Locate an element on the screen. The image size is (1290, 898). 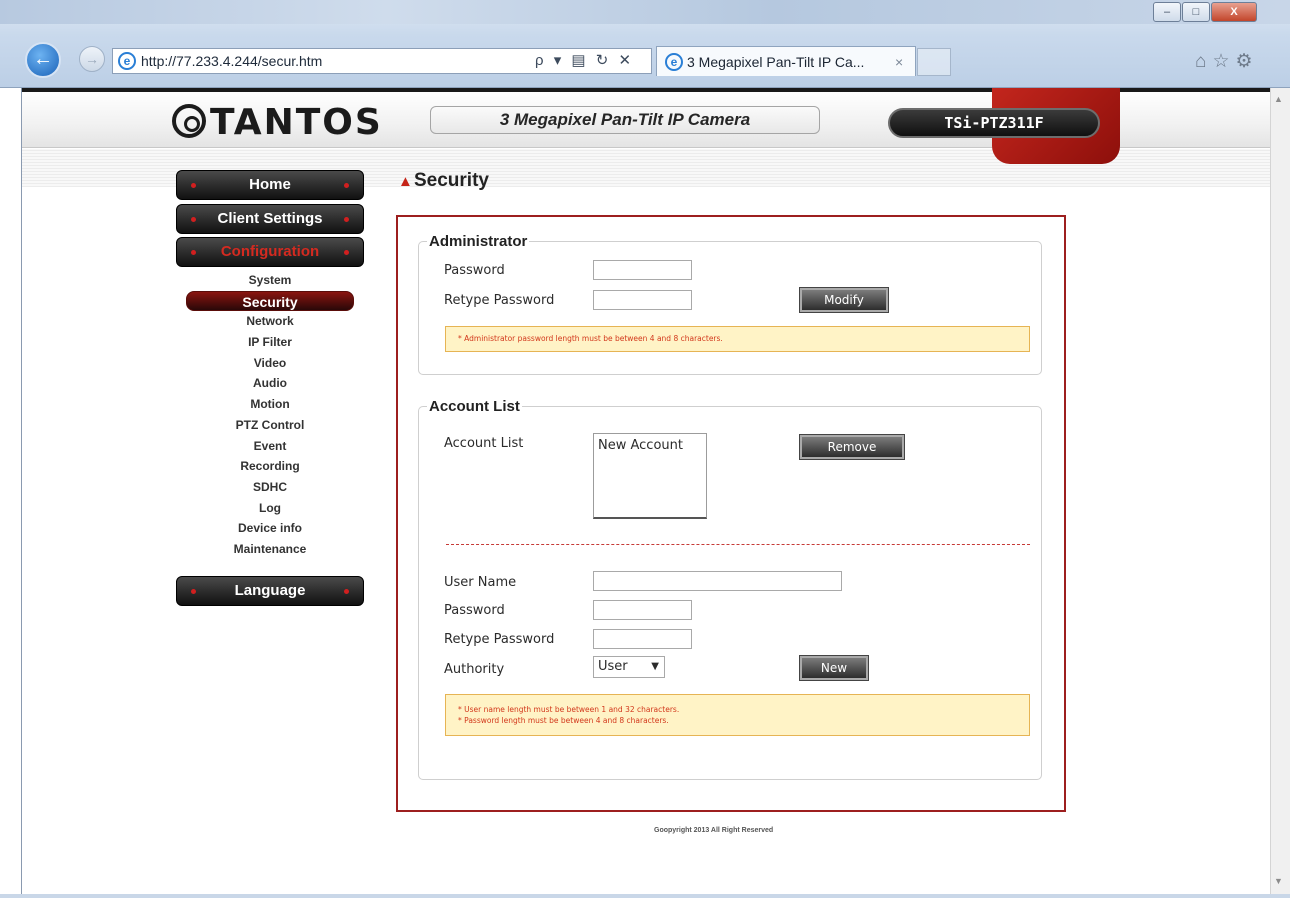
user-password-label: Password is located at coordinates (474, 610).